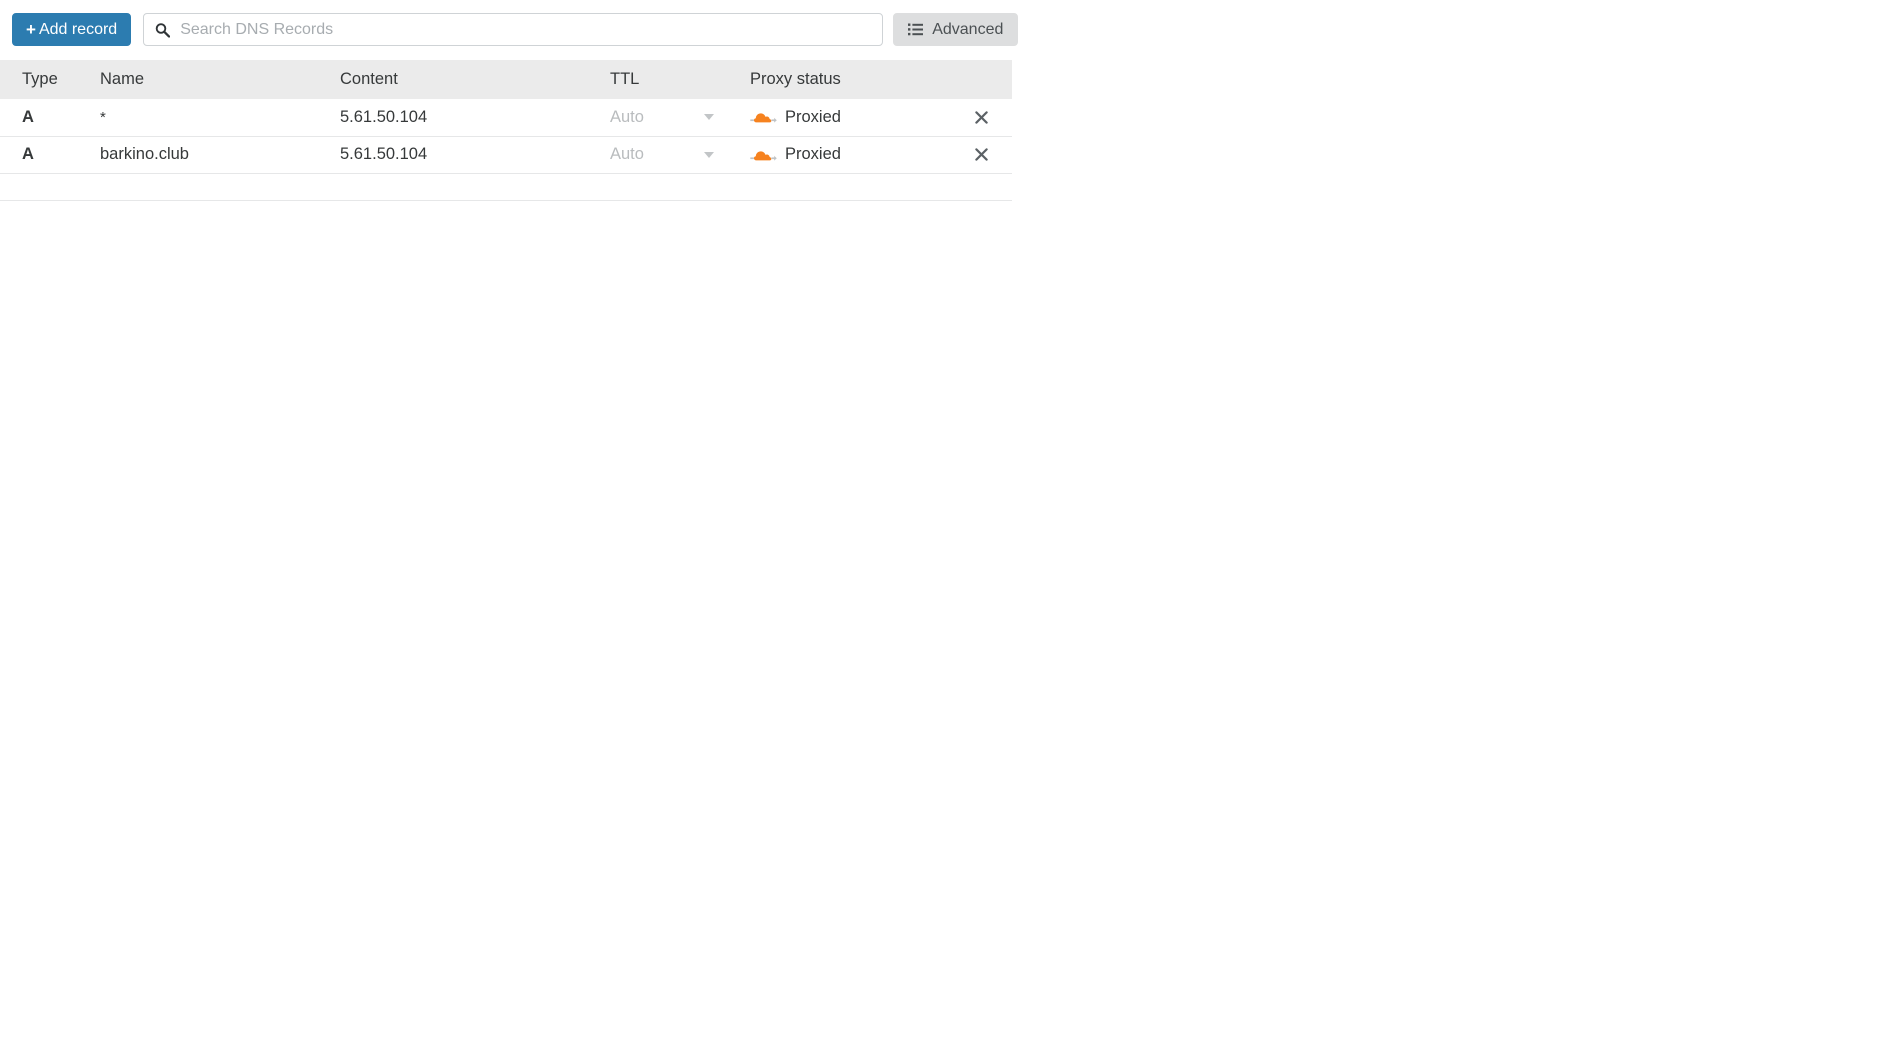  I want to click on search-field-wrapper, so click(513, 29).